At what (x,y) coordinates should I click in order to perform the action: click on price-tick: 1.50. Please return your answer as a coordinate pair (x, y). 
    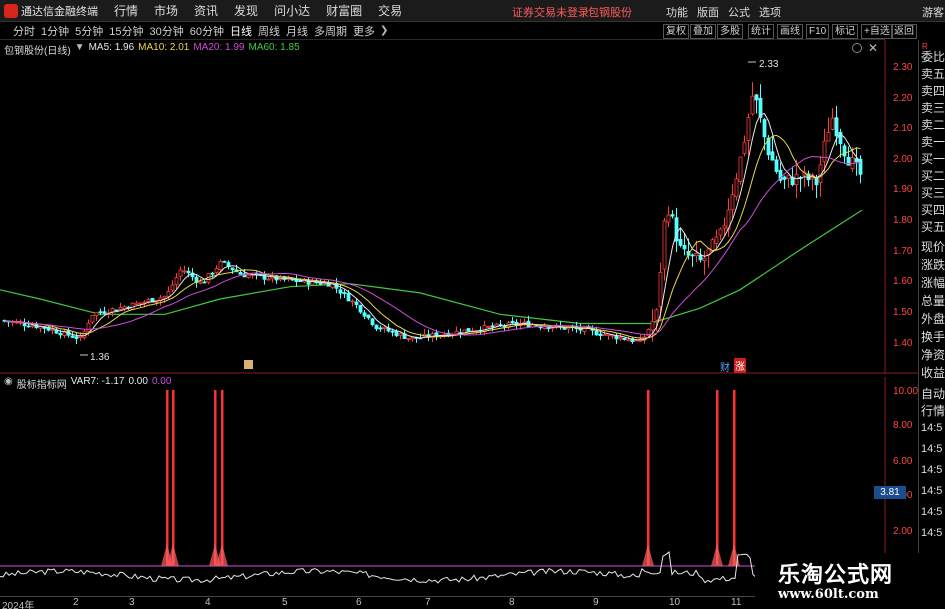
    Looking at the image, I should click on (903, 312).